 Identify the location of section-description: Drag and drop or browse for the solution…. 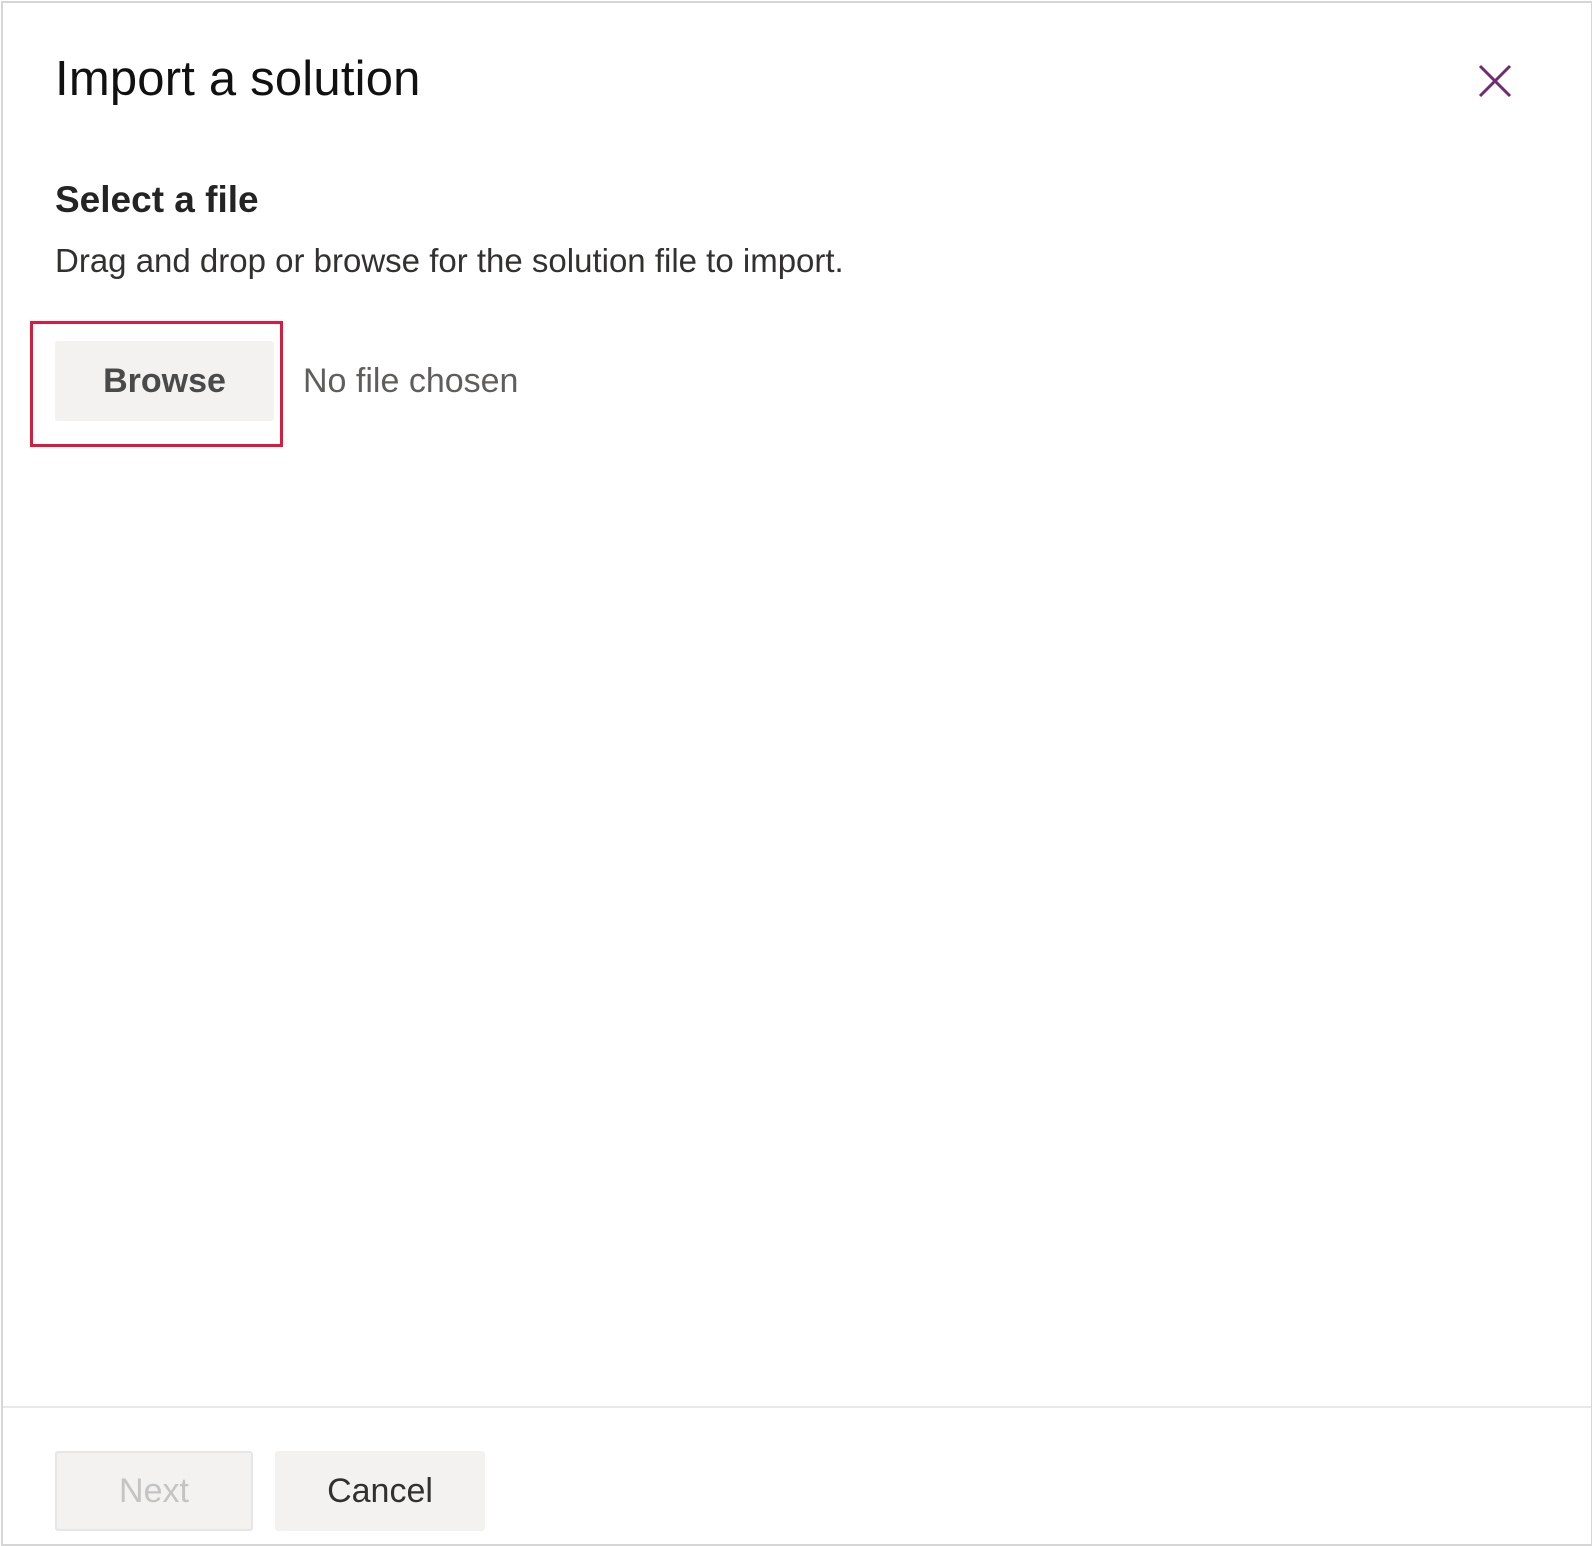
(449, 260).